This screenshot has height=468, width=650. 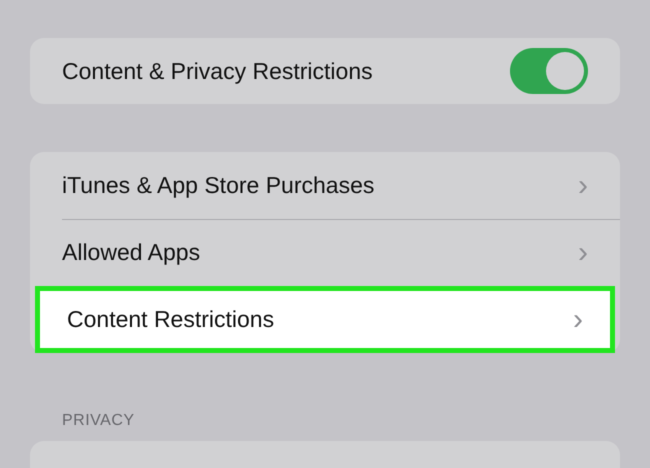 I want to click on menu-item: Allowed Apps ›, so click(x=325, y=252).